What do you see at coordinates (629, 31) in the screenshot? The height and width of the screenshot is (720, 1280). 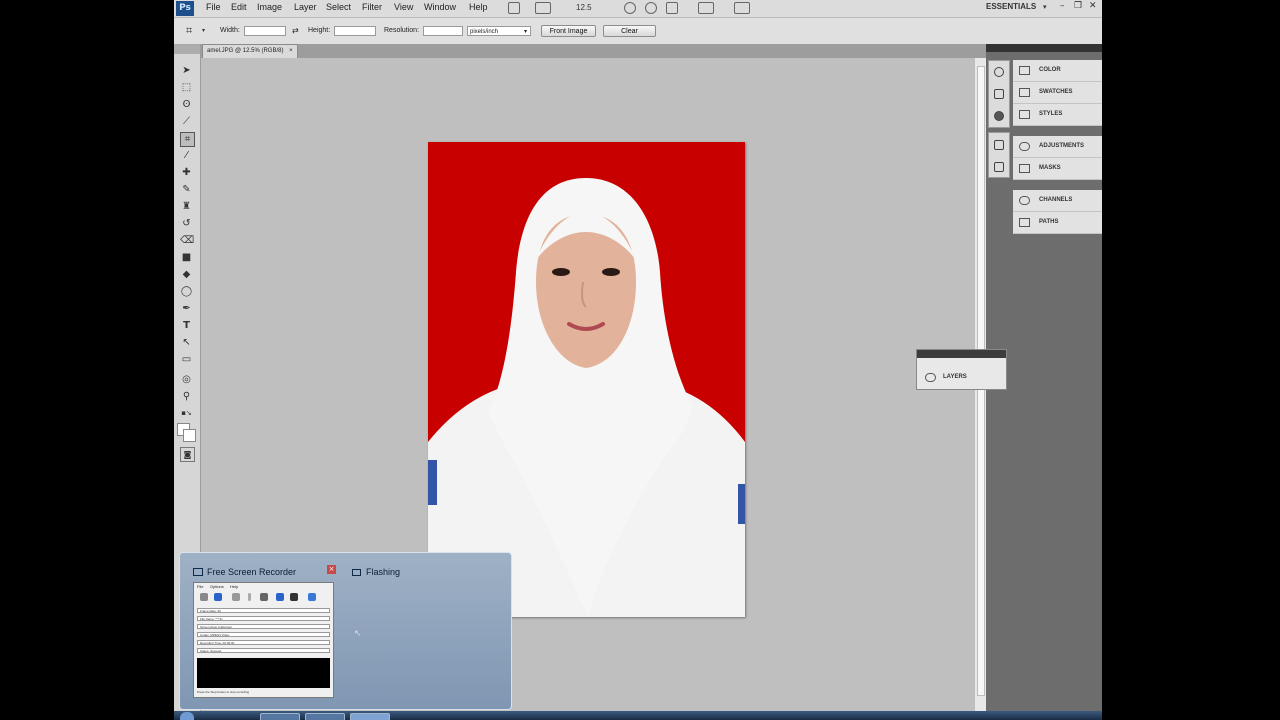 I see `clear-button: Clear` at bounding box center [629, 31].